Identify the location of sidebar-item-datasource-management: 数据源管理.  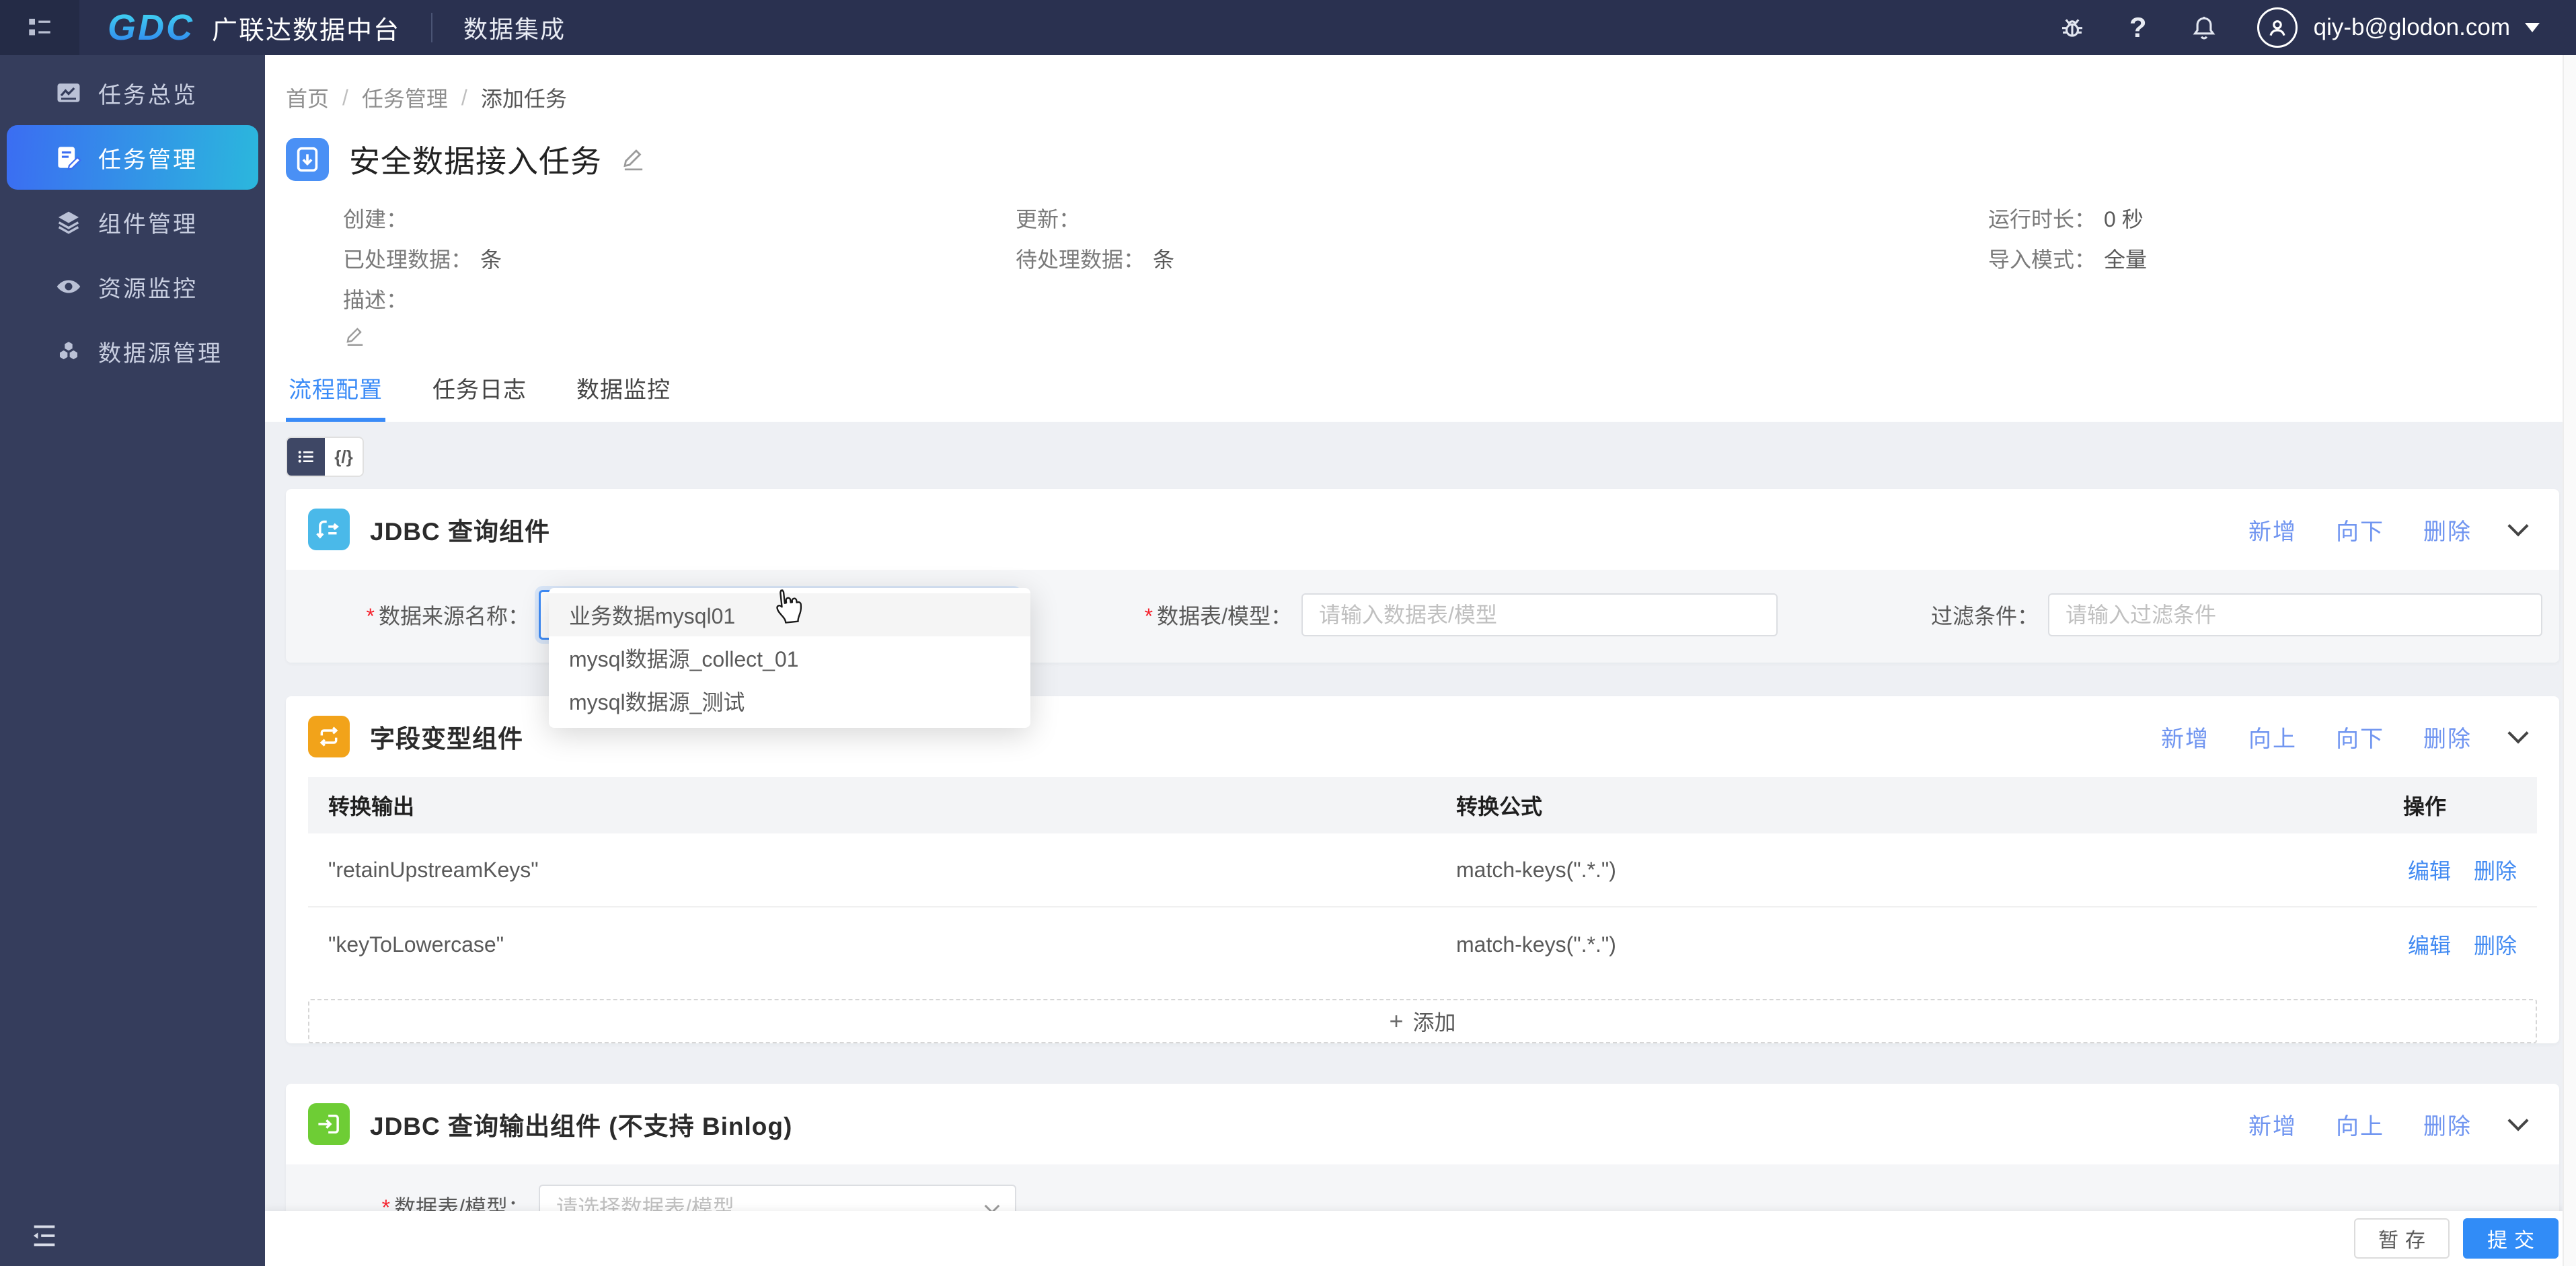
(132, 351).